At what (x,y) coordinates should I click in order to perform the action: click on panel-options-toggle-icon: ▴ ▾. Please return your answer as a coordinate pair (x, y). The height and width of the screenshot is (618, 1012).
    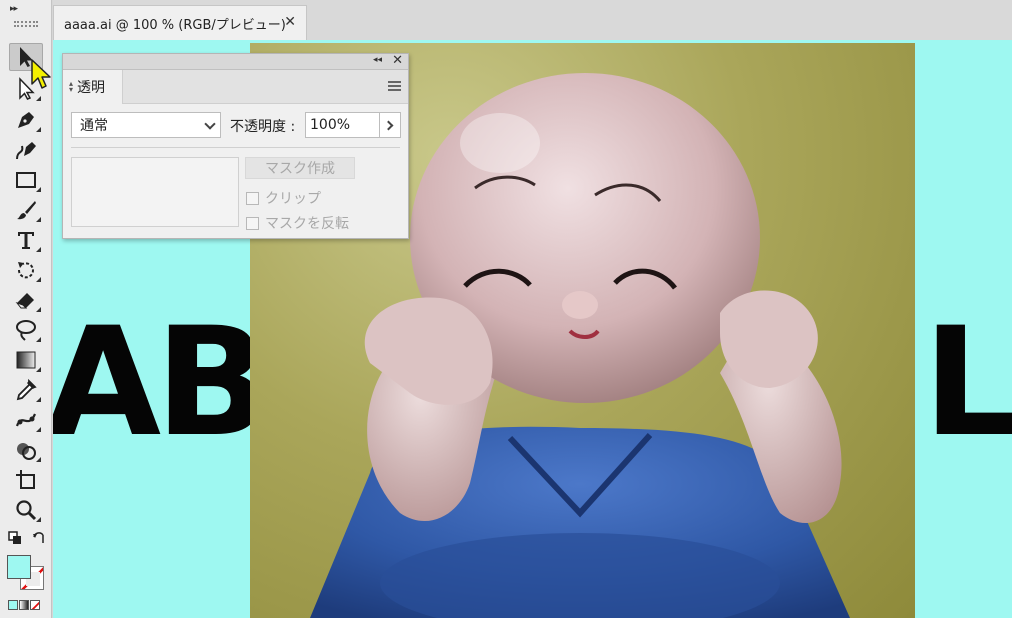
    Looking at the image, I should click on (71, 87).